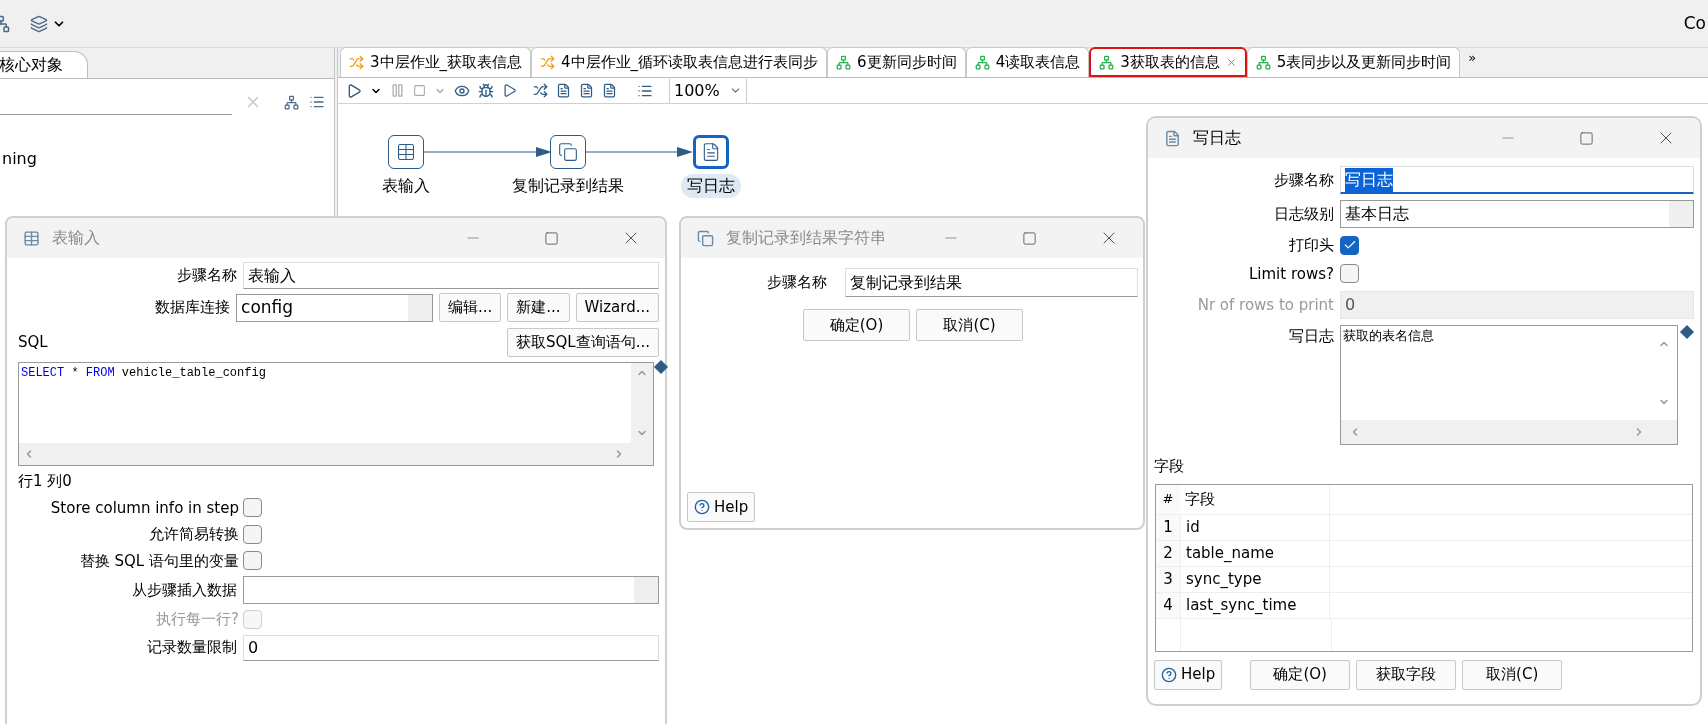 Image resolution: width=1708 pixels, height=724 pixels. Describe the element at coordinates (1168, 553) in the screenshot. I see `row-number: 2` at that location.